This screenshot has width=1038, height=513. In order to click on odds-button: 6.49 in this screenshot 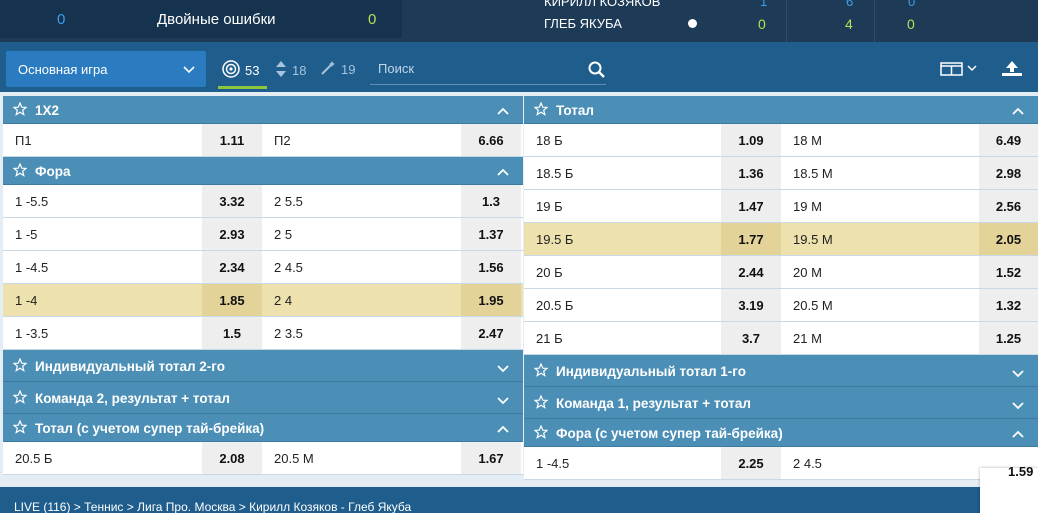, I will do `click(1008, 140)`.